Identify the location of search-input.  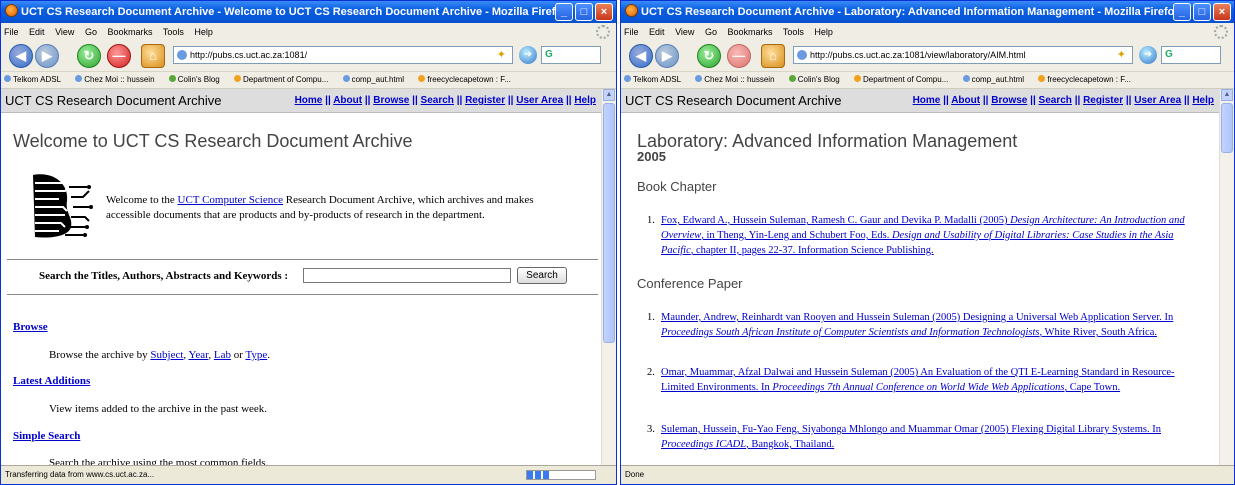
(407, 275).